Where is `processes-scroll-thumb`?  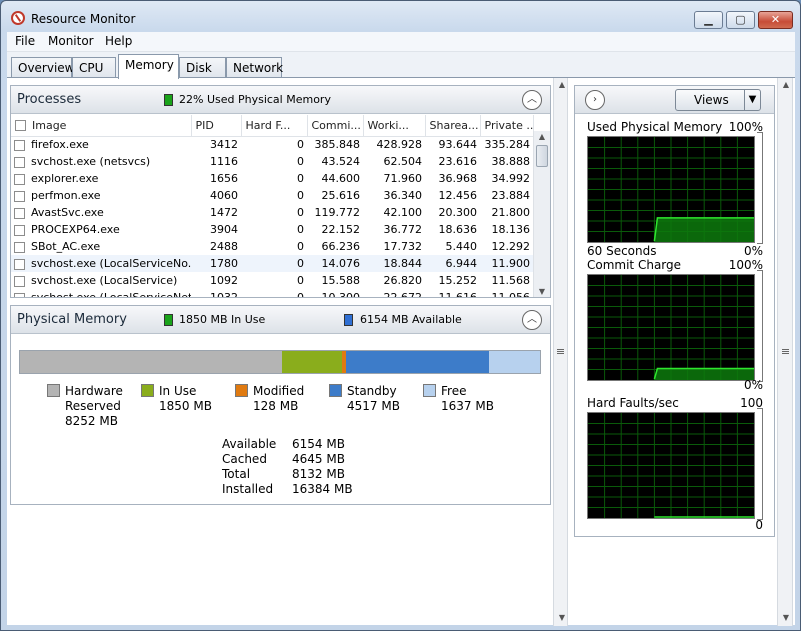 processes-scroll-thumb is located at coordinates (542, 156).